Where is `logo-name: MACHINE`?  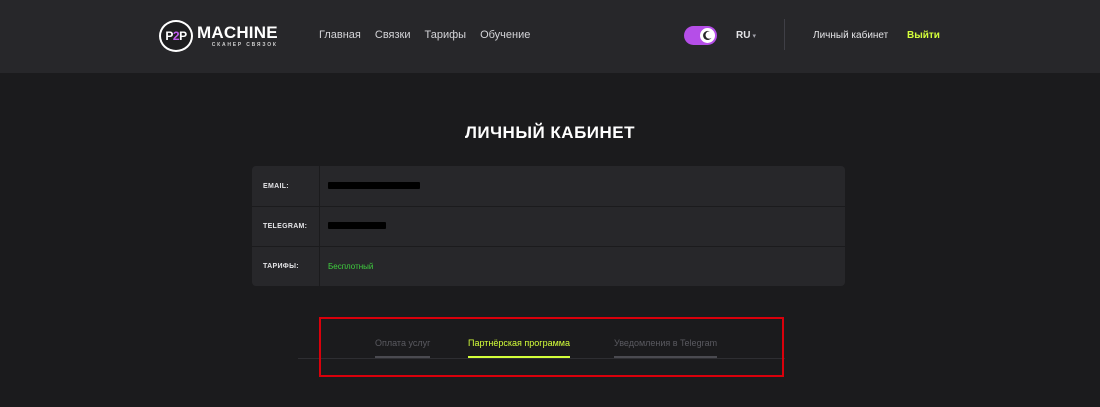
logo-name: MACHINE is located at coordinates (237, 32).